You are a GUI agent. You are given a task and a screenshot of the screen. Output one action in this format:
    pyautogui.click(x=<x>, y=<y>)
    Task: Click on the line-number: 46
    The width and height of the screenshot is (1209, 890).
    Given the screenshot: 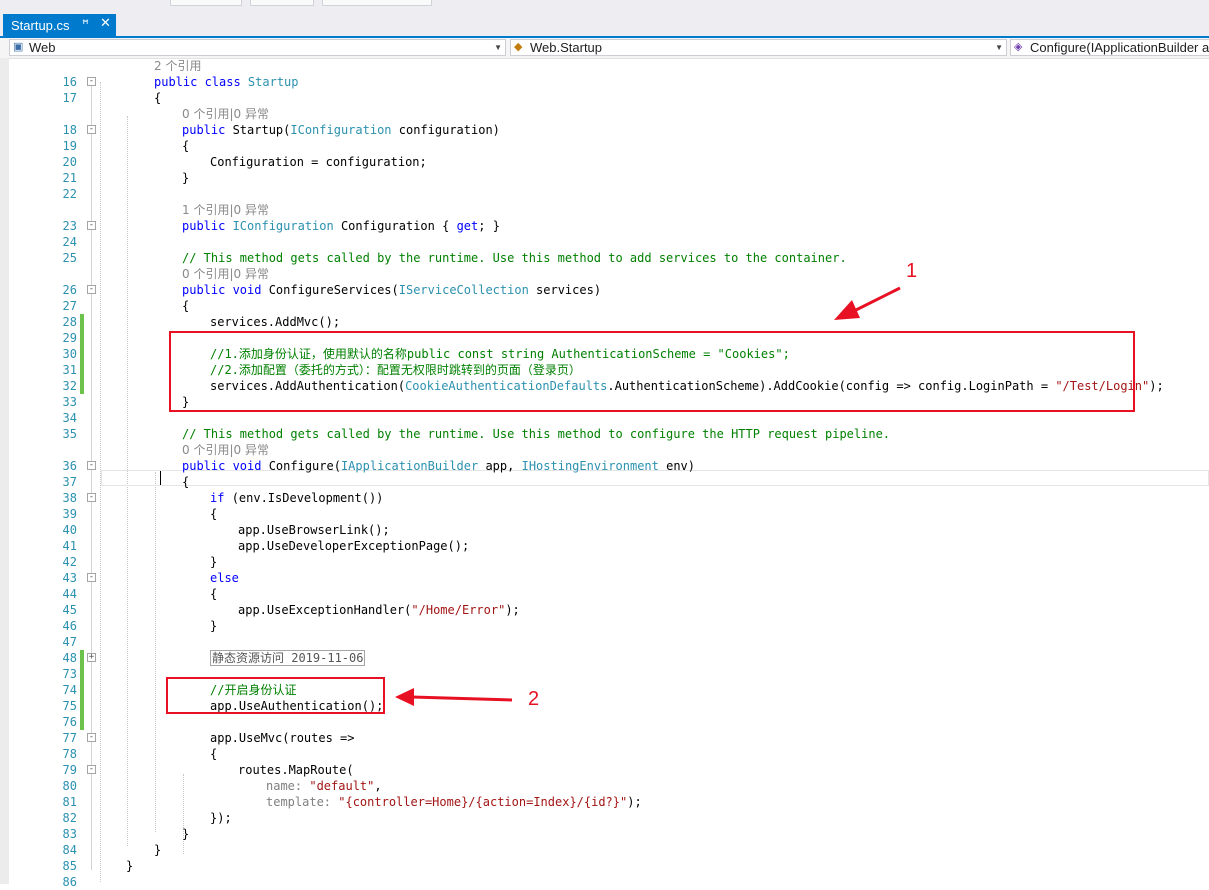 What is the action you would take?
    pyautogui.click(x=69, y=626)
    